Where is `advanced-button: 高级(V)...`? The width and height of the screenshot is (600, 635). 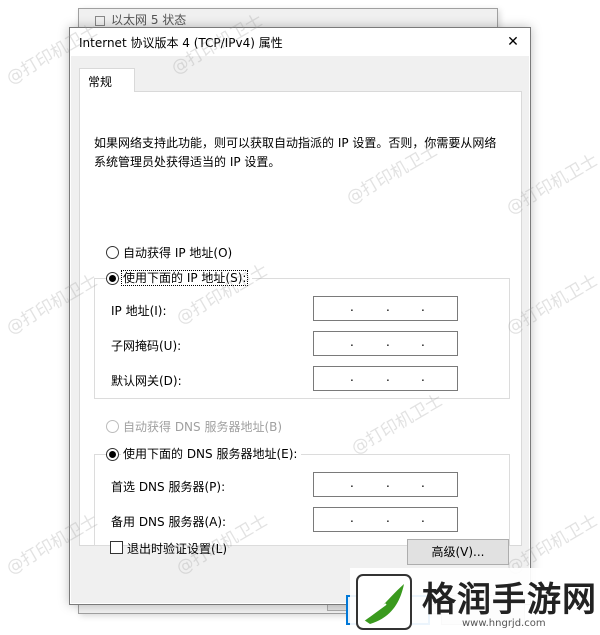
advanced-button: 高级(V)... is located at coordinates (458, 552).